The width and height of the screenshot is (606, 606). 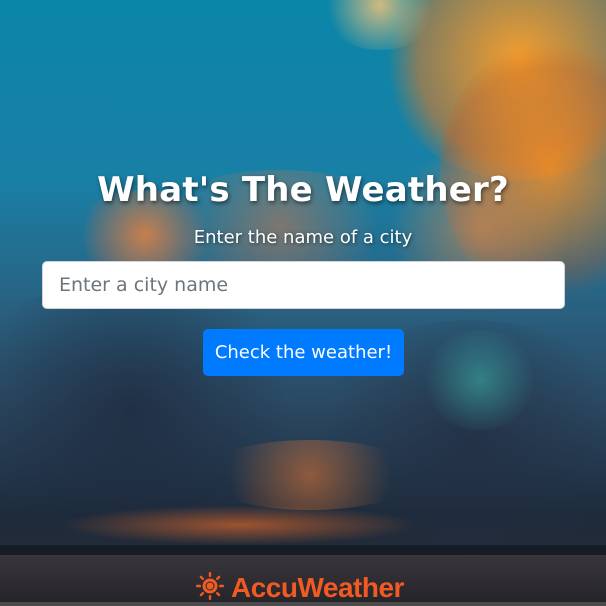 I want to click on page-title: What's The Weather?, so click(x=303, y=190).